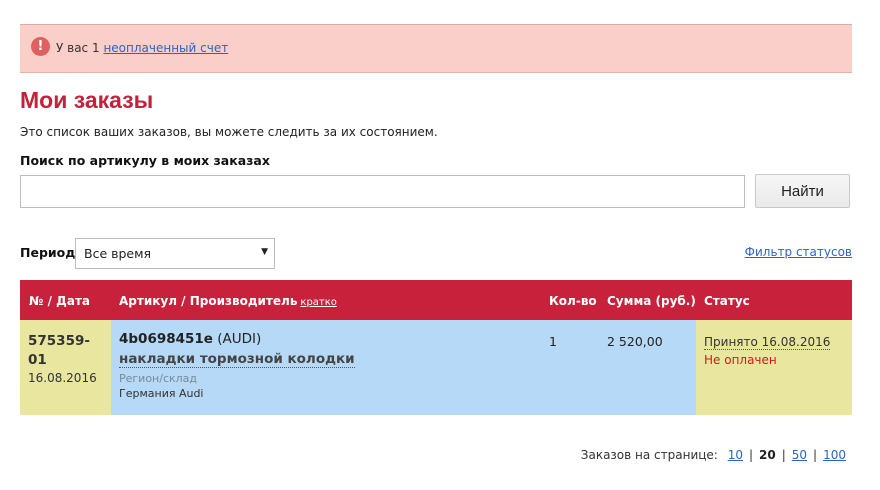 Image resolution: width=880 pixels, height=490 pixels. Describe the element at coordinates (175, 253) in the screenshot. I see `period-select: Все время ▼` at that location.